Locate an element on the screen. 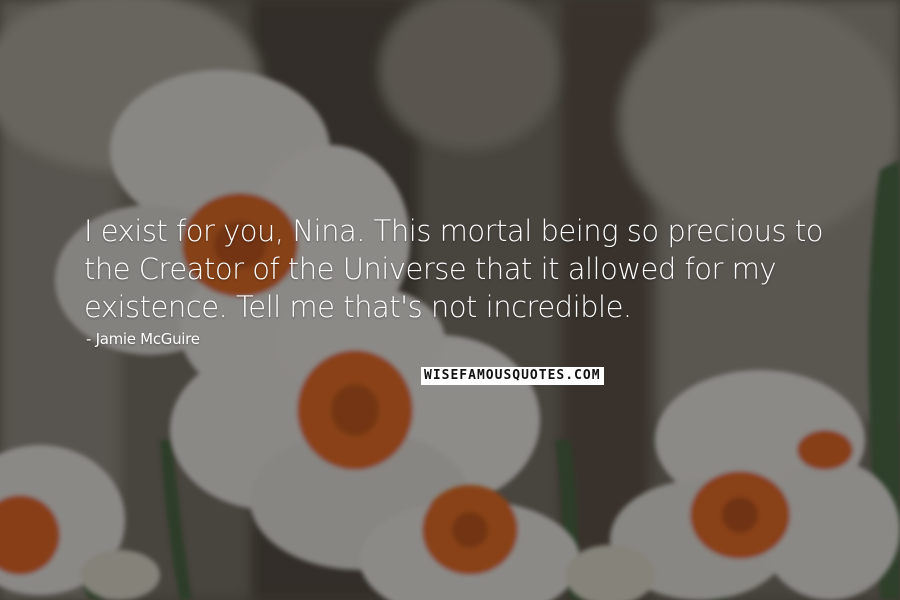 The height and width of the screenshot is (600, 900). quote-author: - Jamie McGuire is located at coordinates (143, 339).